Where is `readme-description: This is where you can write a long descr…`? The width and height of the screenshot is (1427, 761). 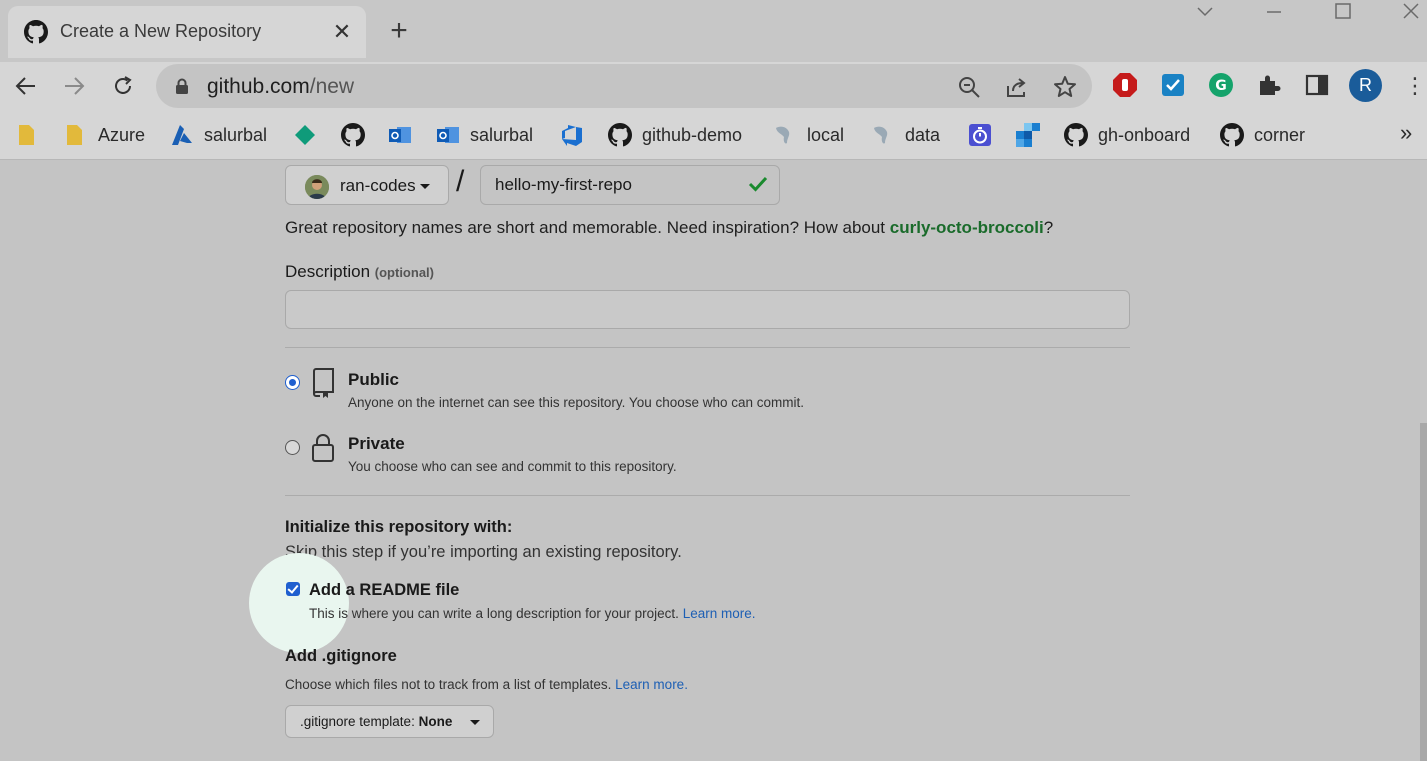 readme-description: This is where you can write a long descr… is located at coordinates (532, 613).